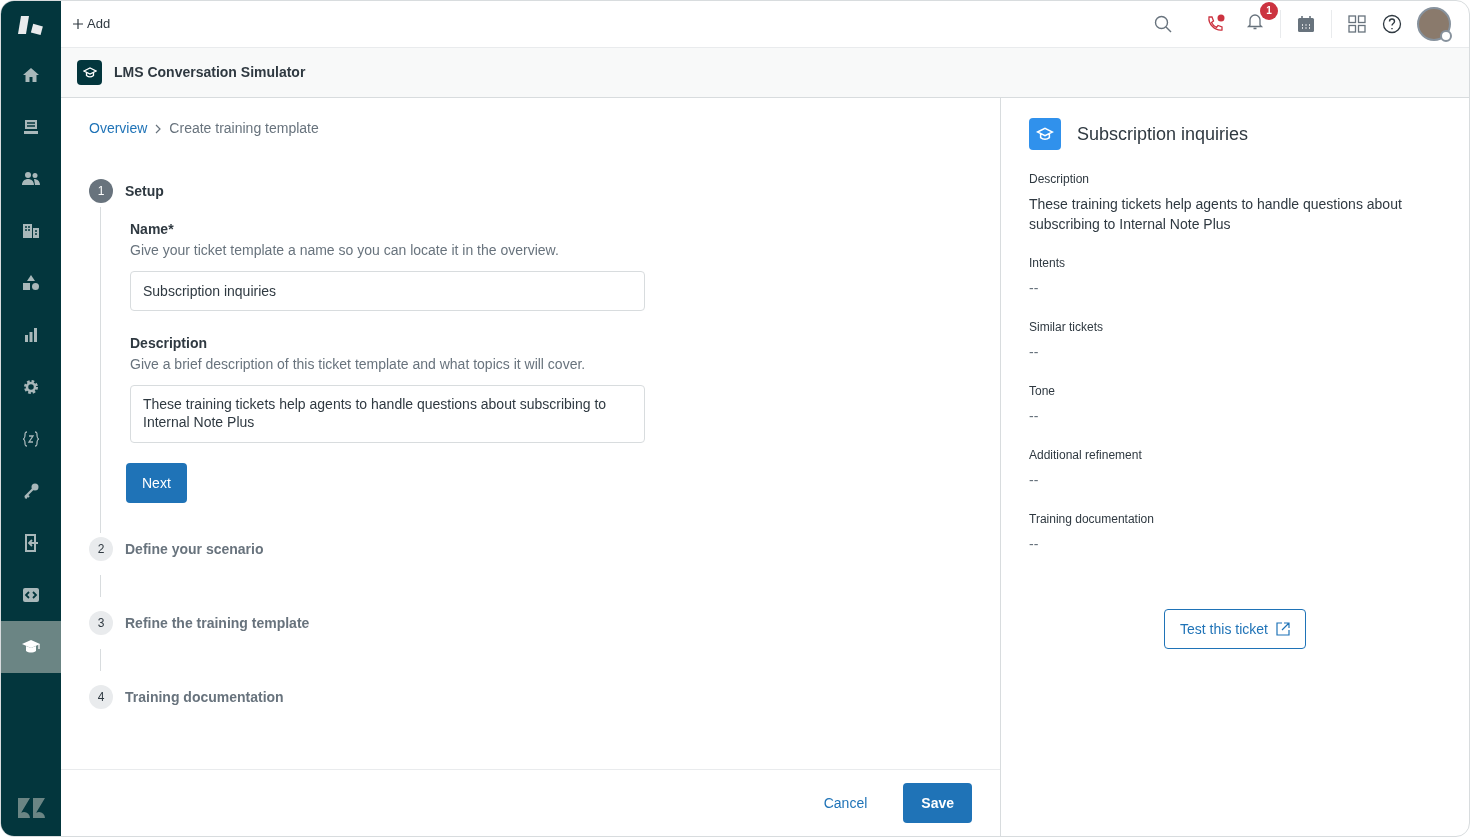 Image resolution: width=1470 pixels, height=837 pixels. What do you see at coordinates (156, 483) in the screenshot?
I see `next-button: Next` at bounding box center [156, 483].